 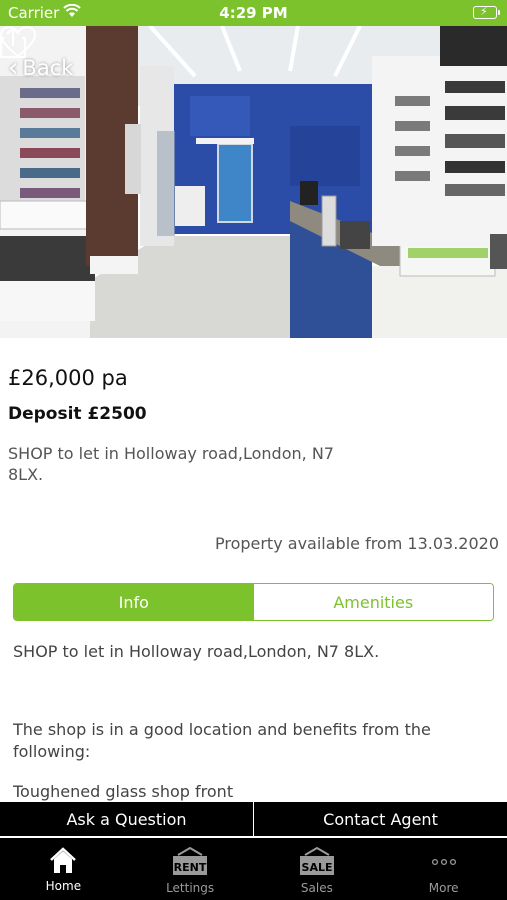 I want to click on rent-sign-text: RENT, so click(x=190, y=867).